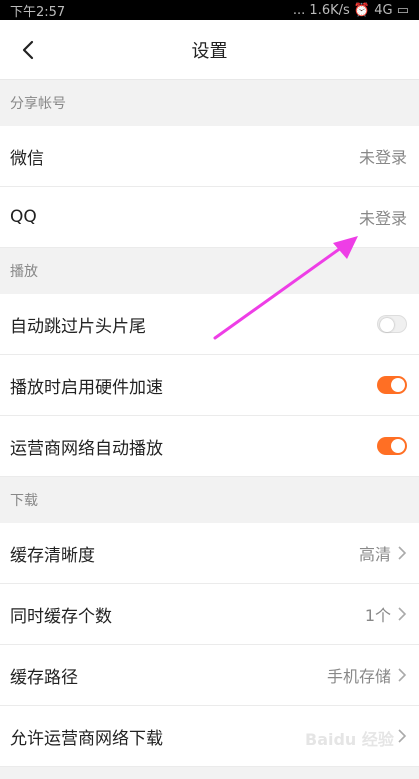 Image resolution: width=419 pixels, height=779 pixels. What do you see at coordinates (358, 676) in the screenshot?
I see `row-value: 手机存储` at bounding box center [358, 676].